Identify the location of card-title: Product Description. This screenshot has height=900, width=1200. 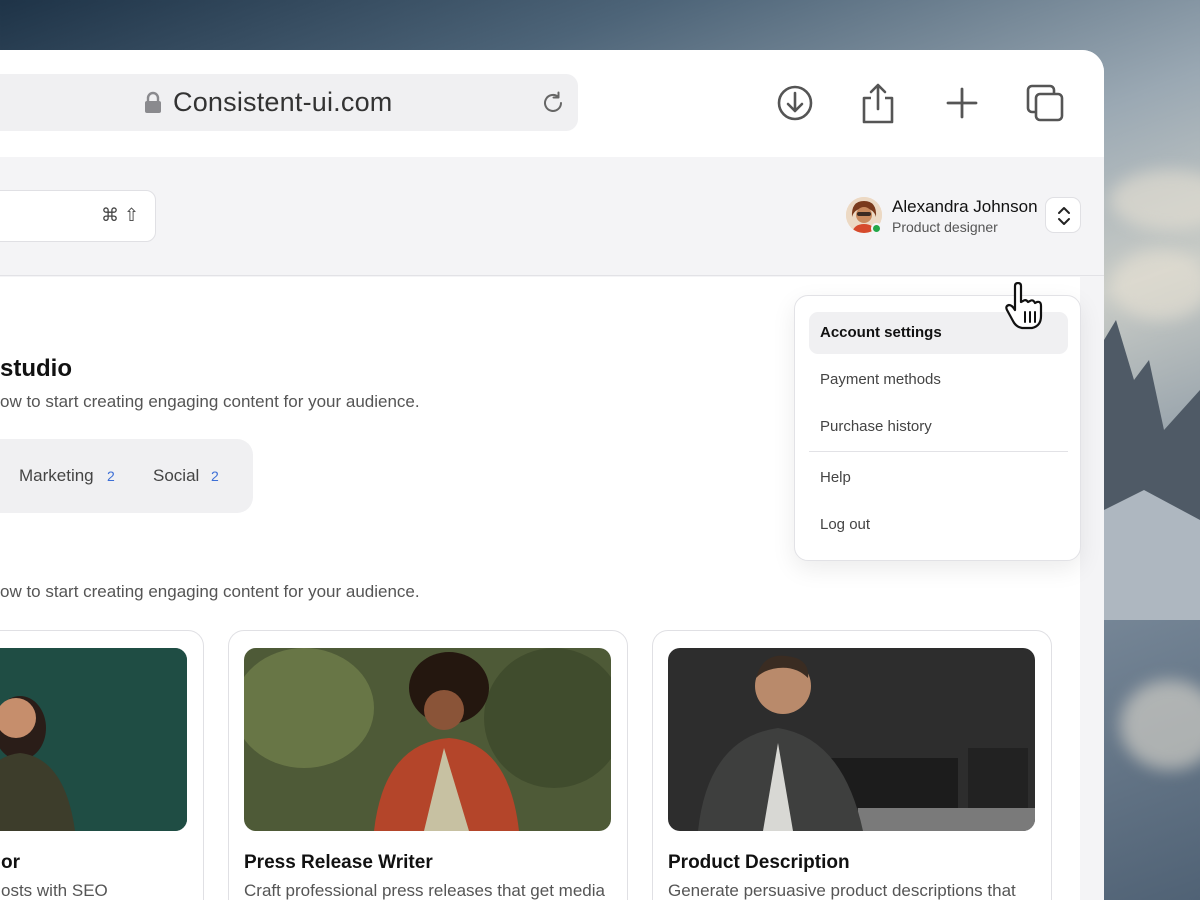
(759, 862).